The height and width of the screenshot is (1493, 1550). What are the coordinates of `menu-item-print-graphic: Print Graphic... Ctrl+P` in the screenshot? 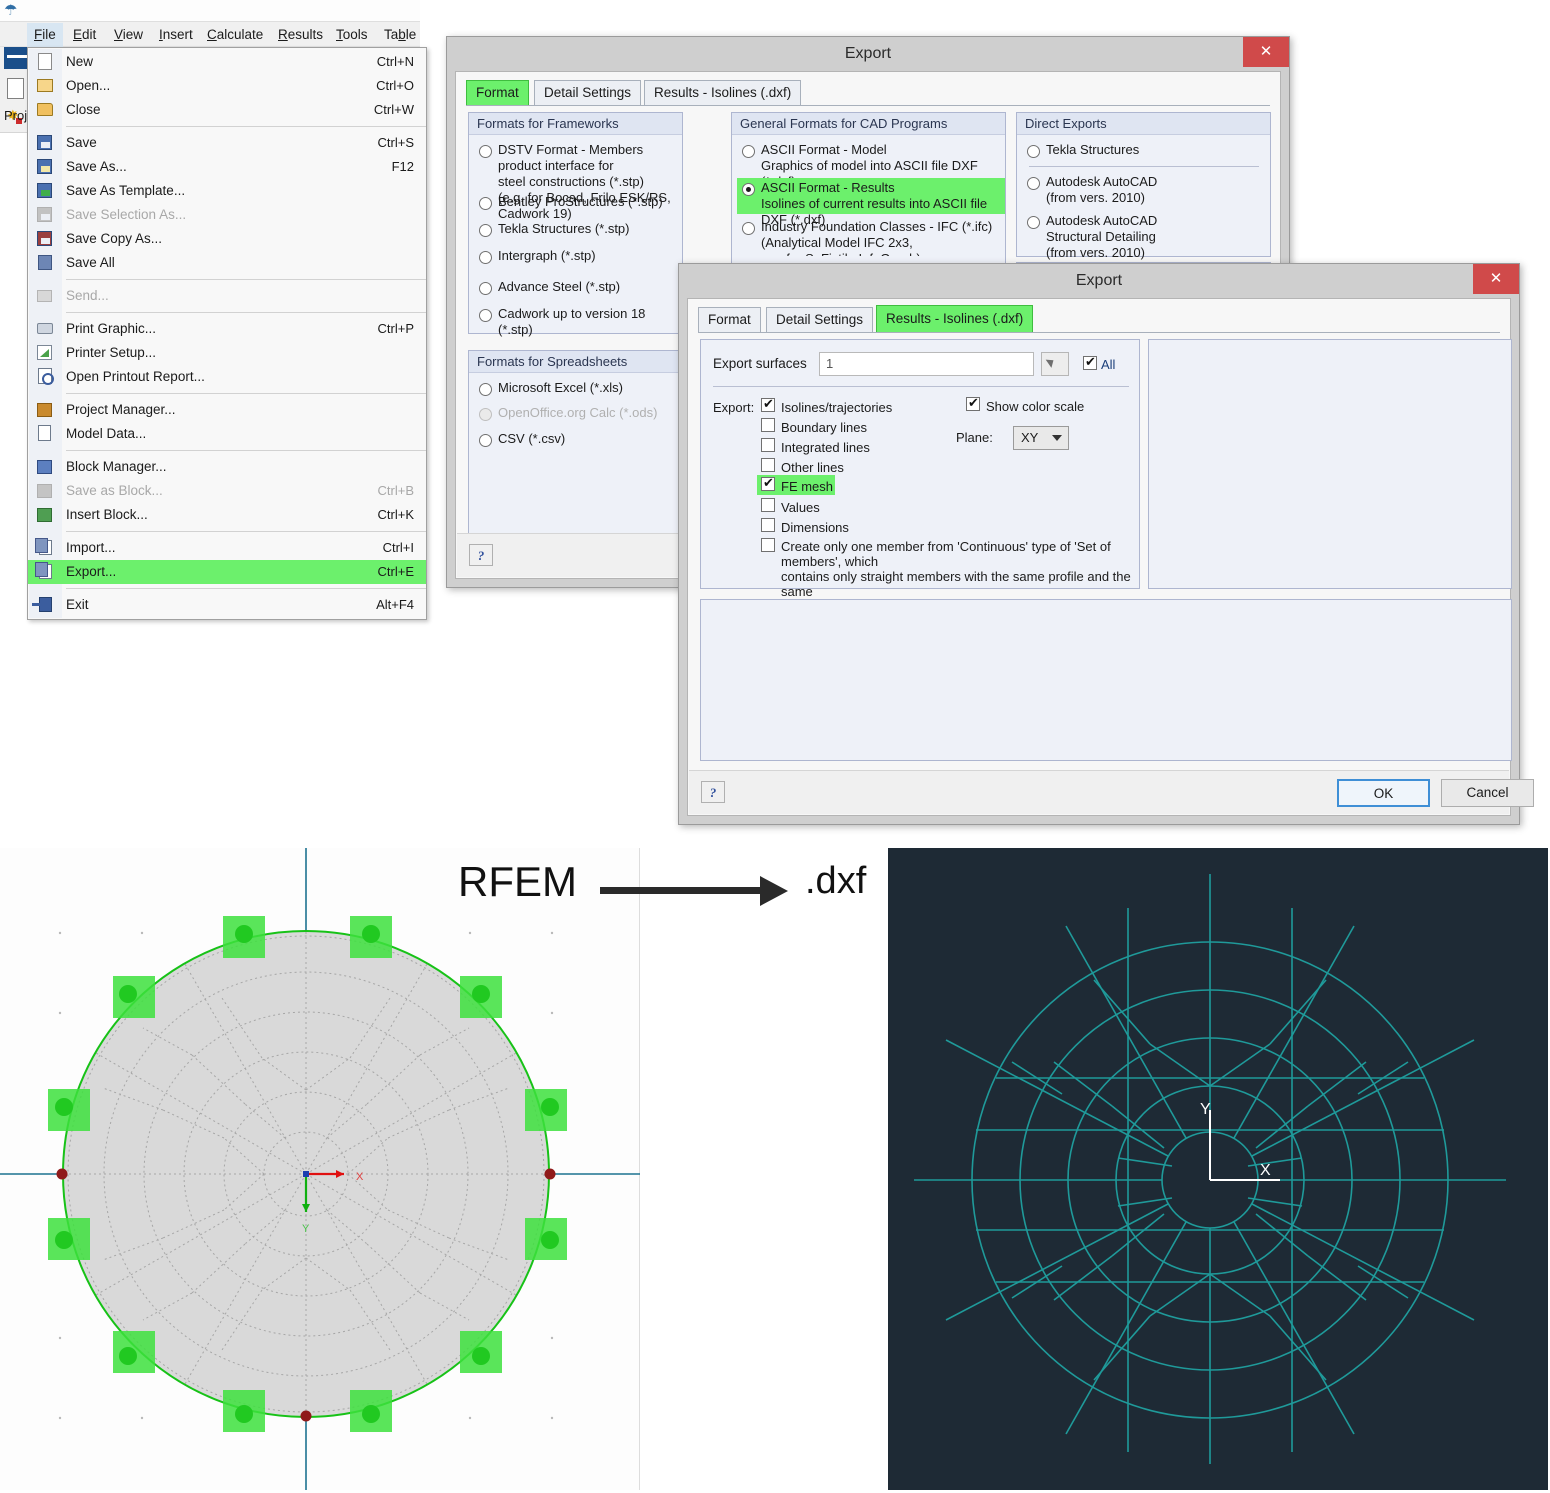 It's located at (227, 329).